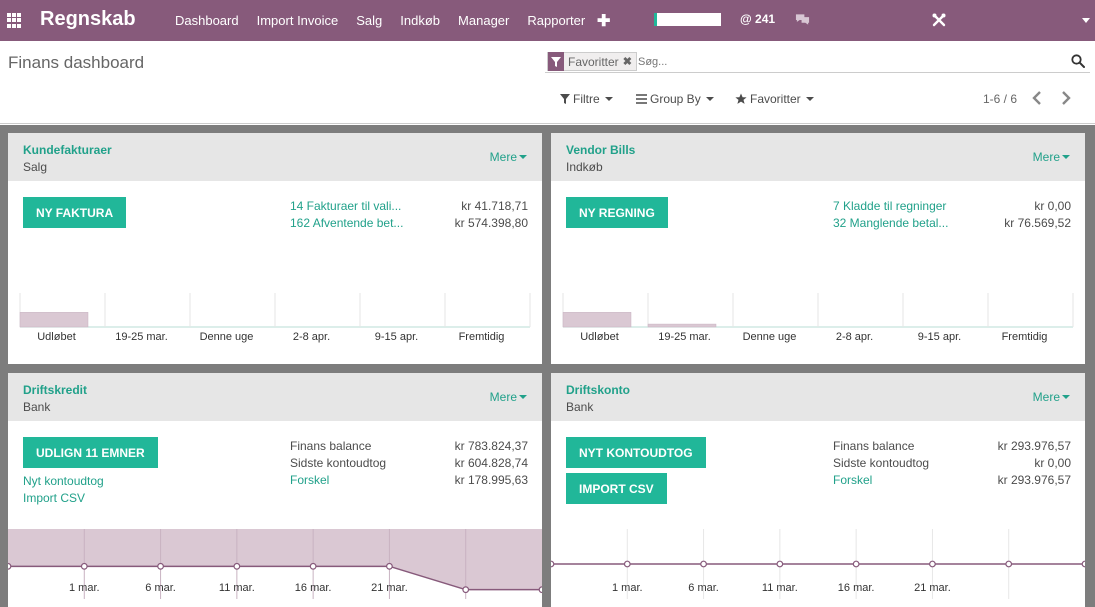  Describe the element at coordinates (90, 452) in the screenshot. I see `reconcile-button: UDLIGN 11 EMNER` at that location.